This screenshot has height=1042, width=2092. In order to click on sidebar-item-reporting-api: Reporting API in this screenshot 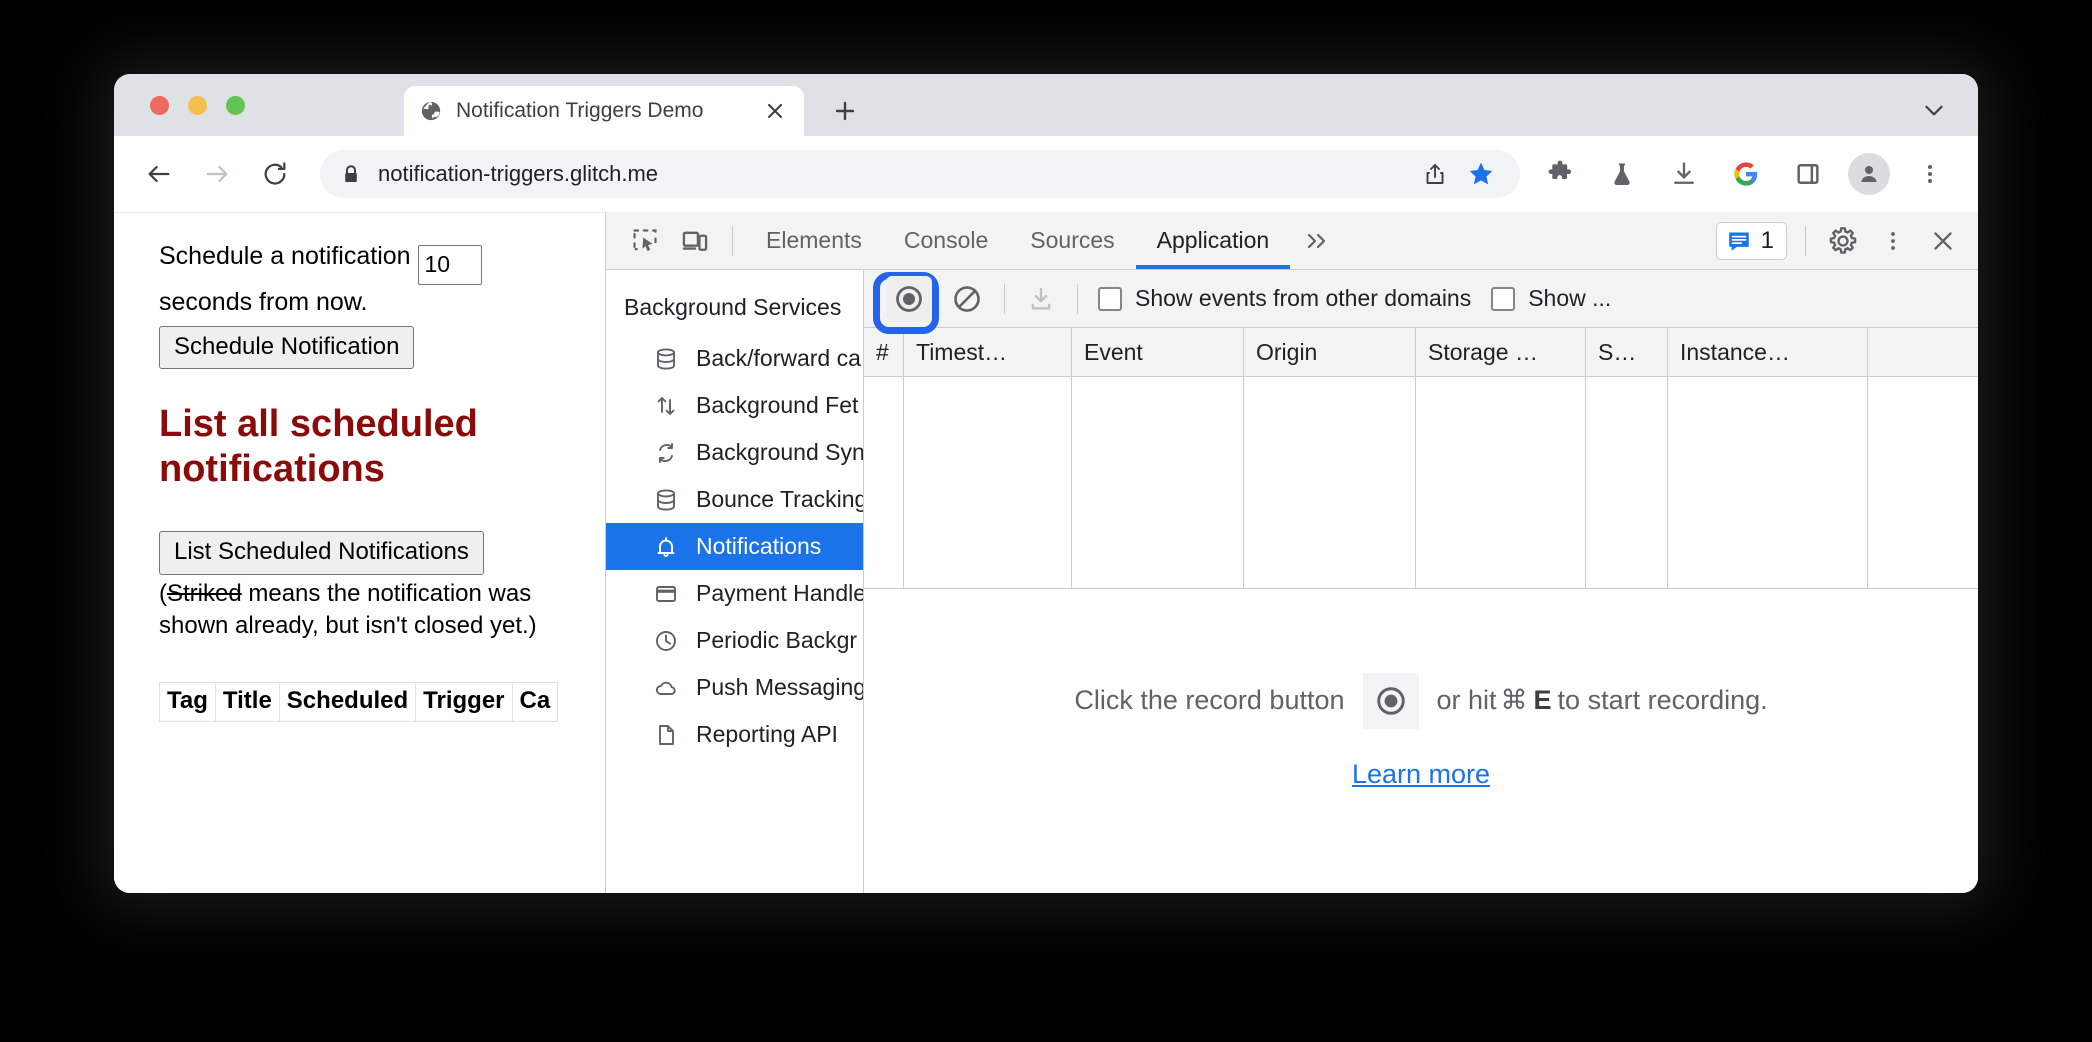, I will do `click(734, 734)`.